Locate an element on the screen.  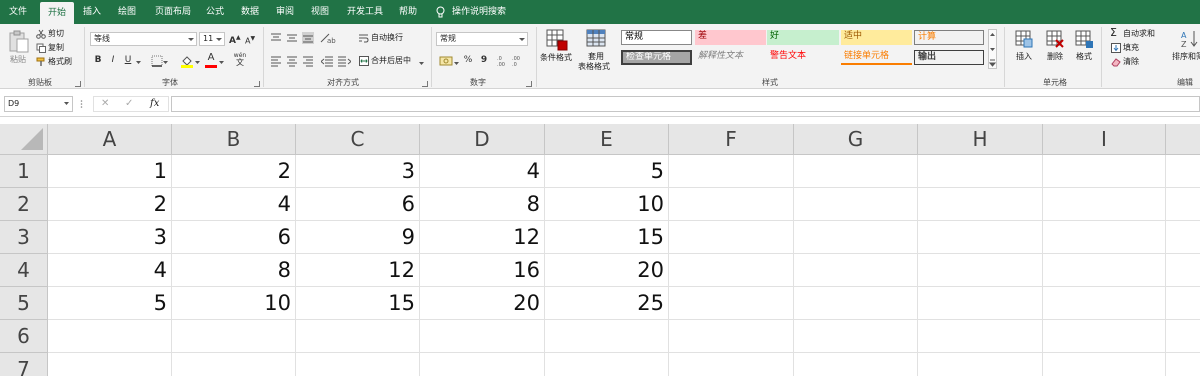
cell-h7 is located at coordinates (980, 364).